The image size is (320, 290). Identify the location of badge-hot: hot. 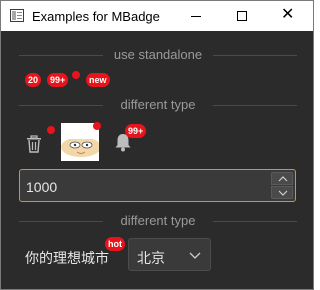
(115, 244).